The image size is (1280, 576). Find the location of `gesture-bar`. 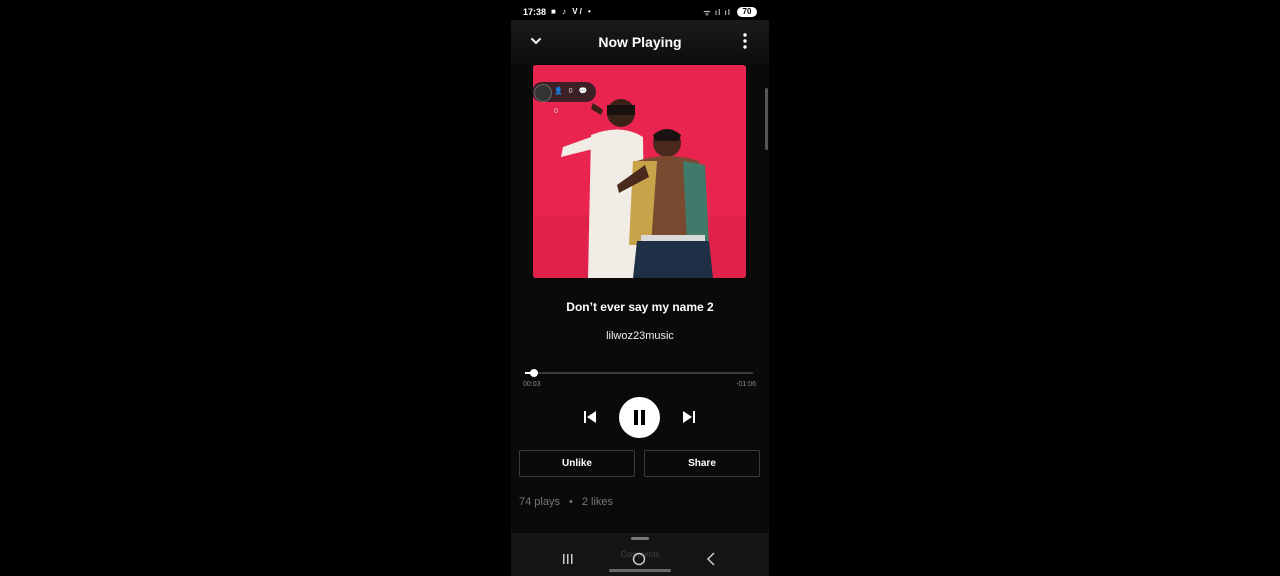

gesture-bar is located at coordinates (640, 570).